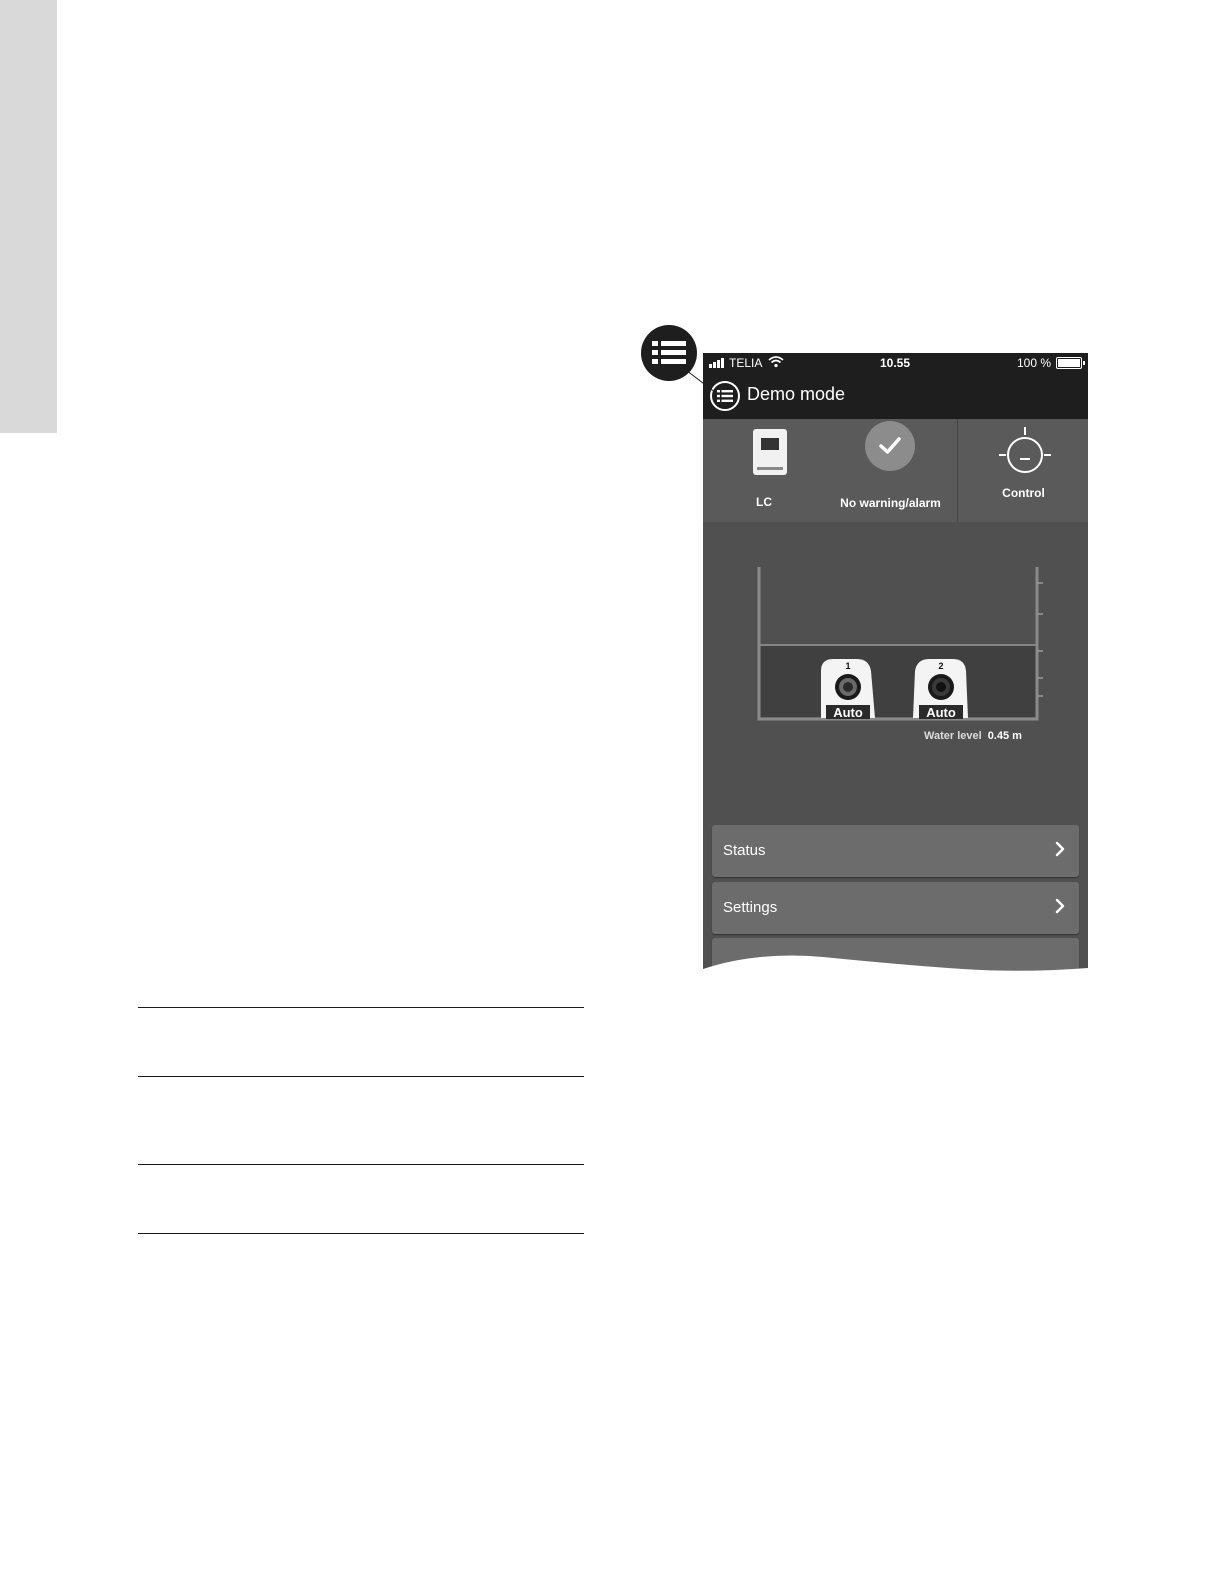 The image size is (1224, 1584). What do you see at coordinates (746, 363) in the screenshot?
I see `carrier-name: TELIA` at bounding box center [746, 363].